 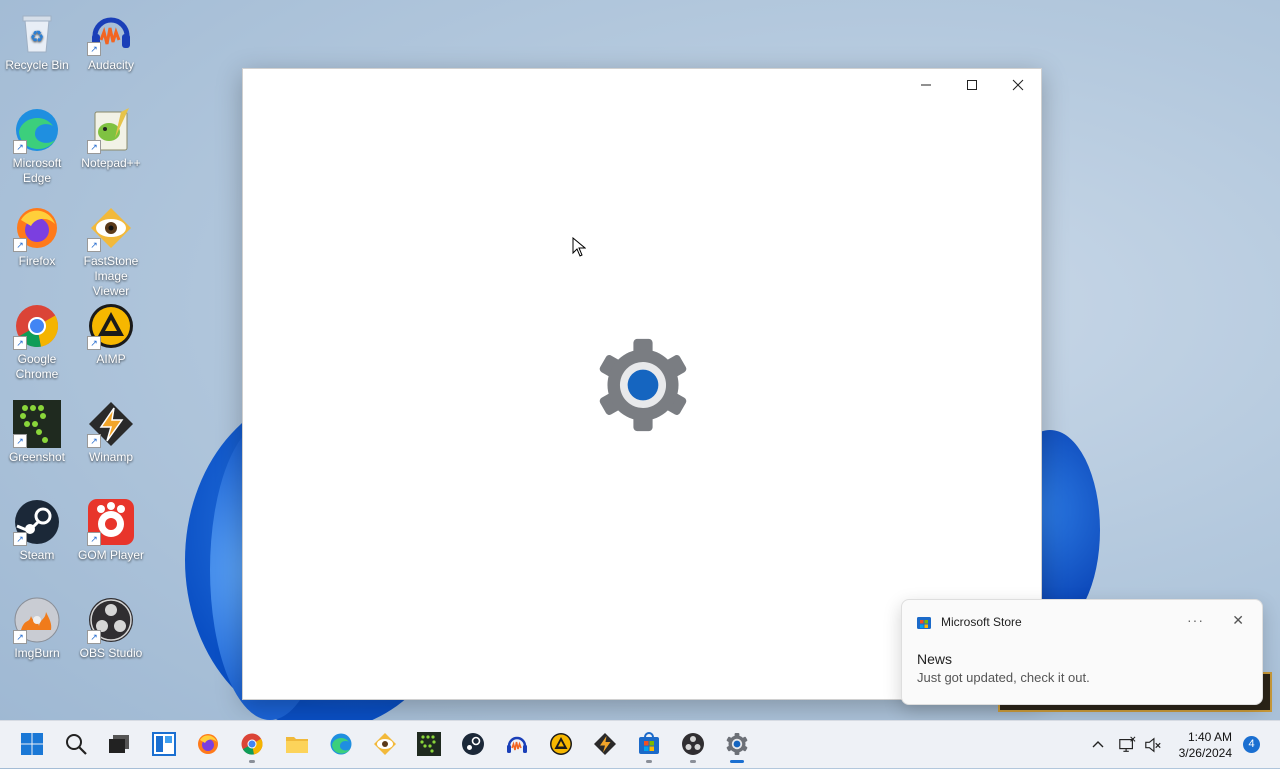 I want to click on desktop-icon-label: ImgBurn, so click(x=37, y=653).